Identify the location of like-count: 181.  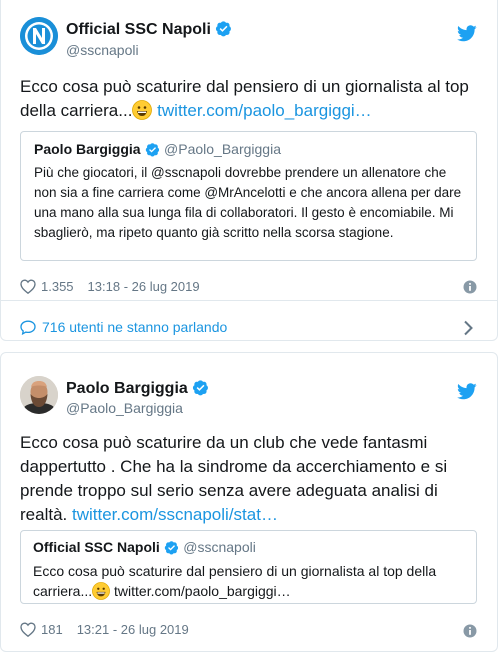
(52, 629).